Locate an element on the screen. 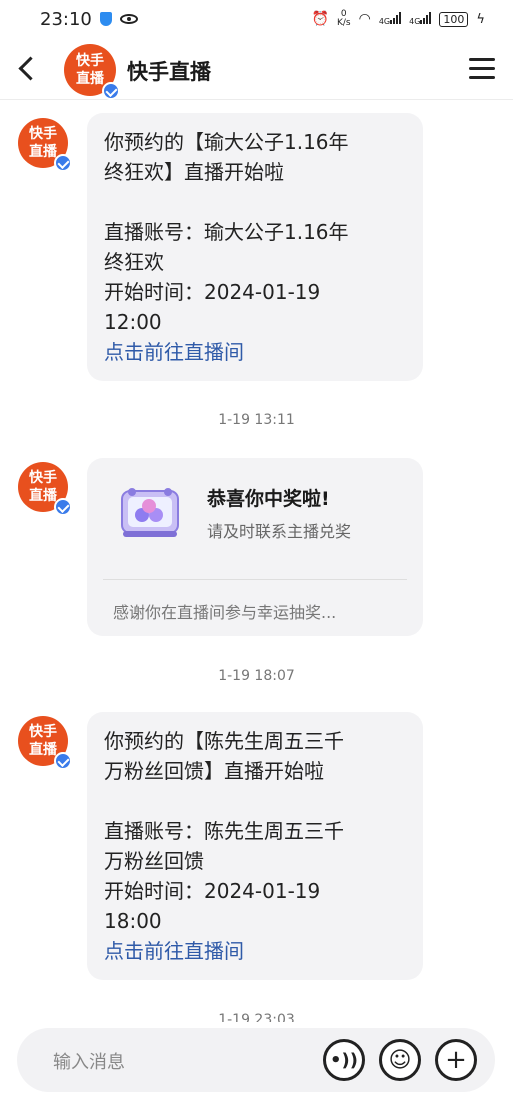 The width and height of the screenshot is (513, 1112). emoji-icon: ☺ is located at coordinates (400, 1060).